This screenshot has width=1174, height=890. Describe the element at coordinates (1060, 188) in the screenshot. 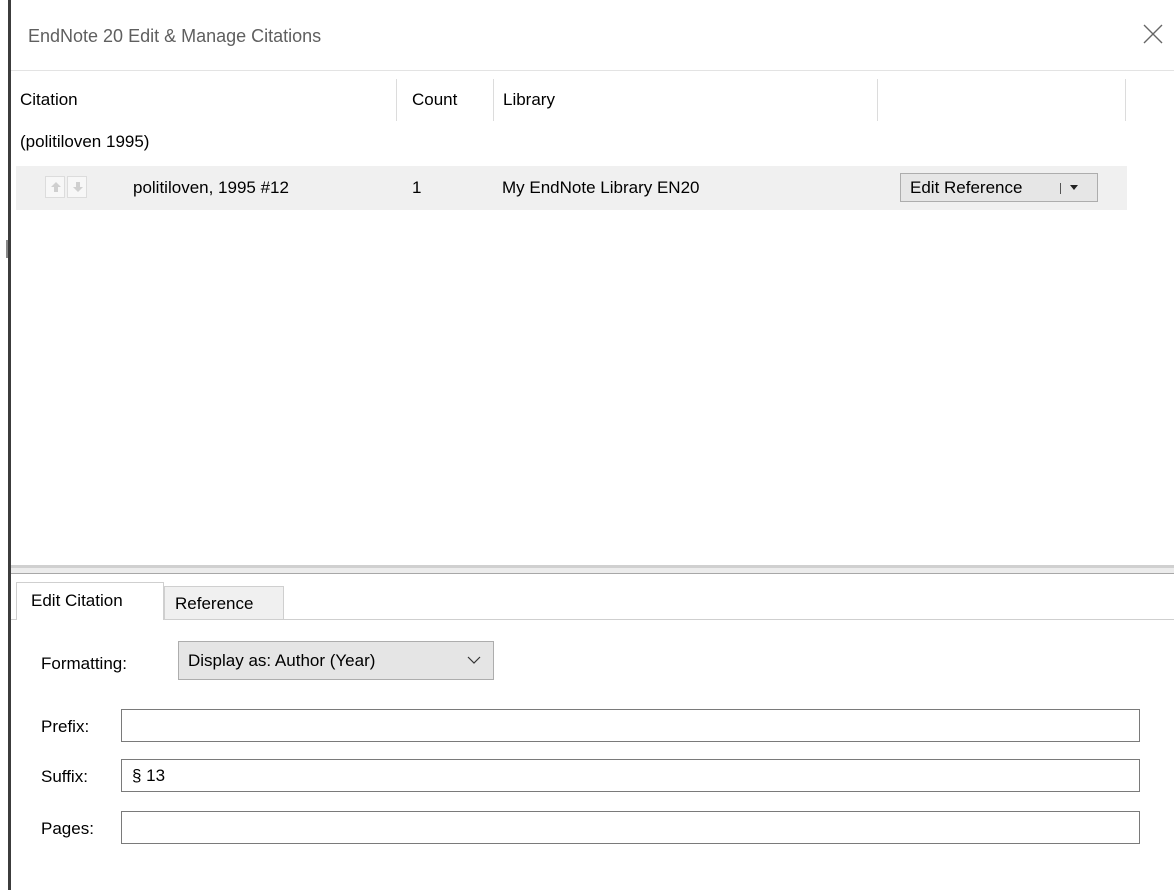

I see `split-divider` at that location.